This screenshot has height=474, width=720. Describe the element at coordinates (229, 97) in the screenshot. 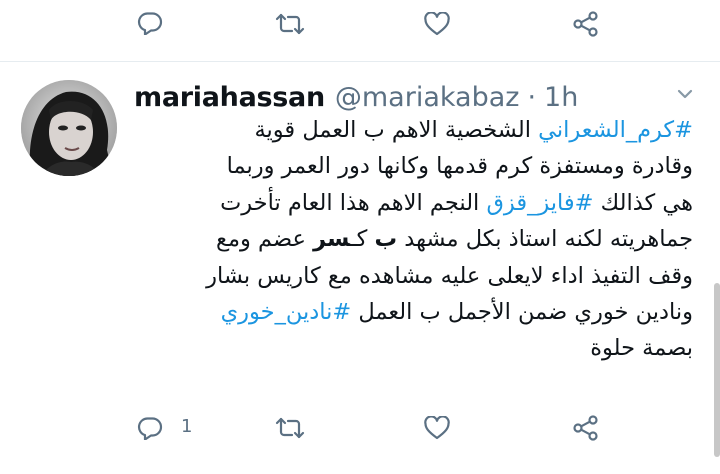

I see `display-name: mariahassan` at that location.